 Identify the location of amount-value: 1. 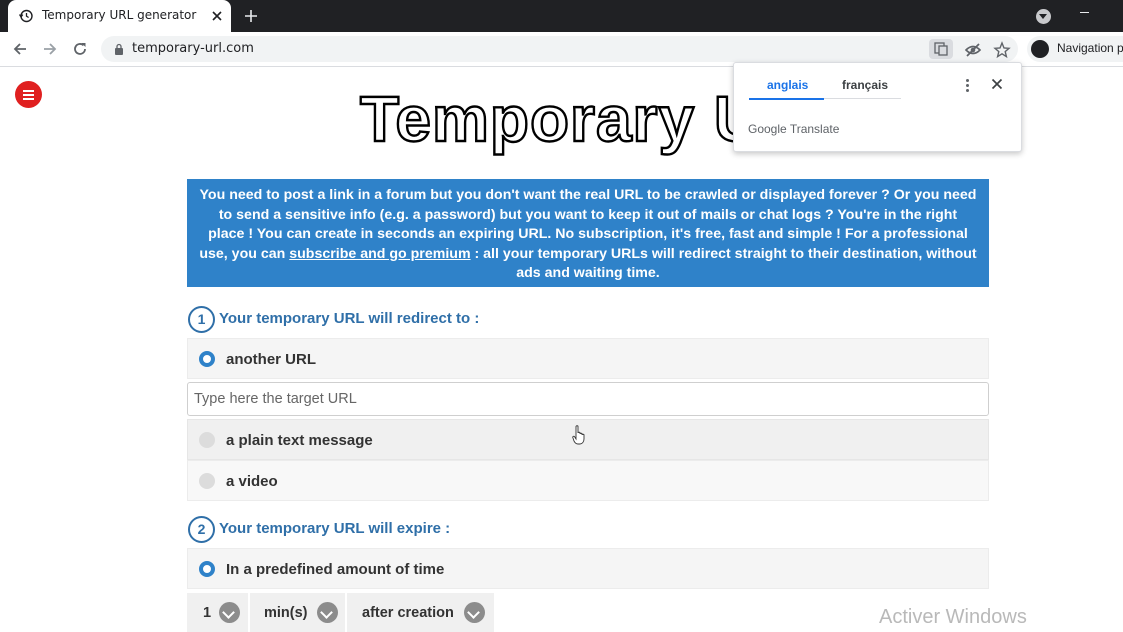
(207, 613).